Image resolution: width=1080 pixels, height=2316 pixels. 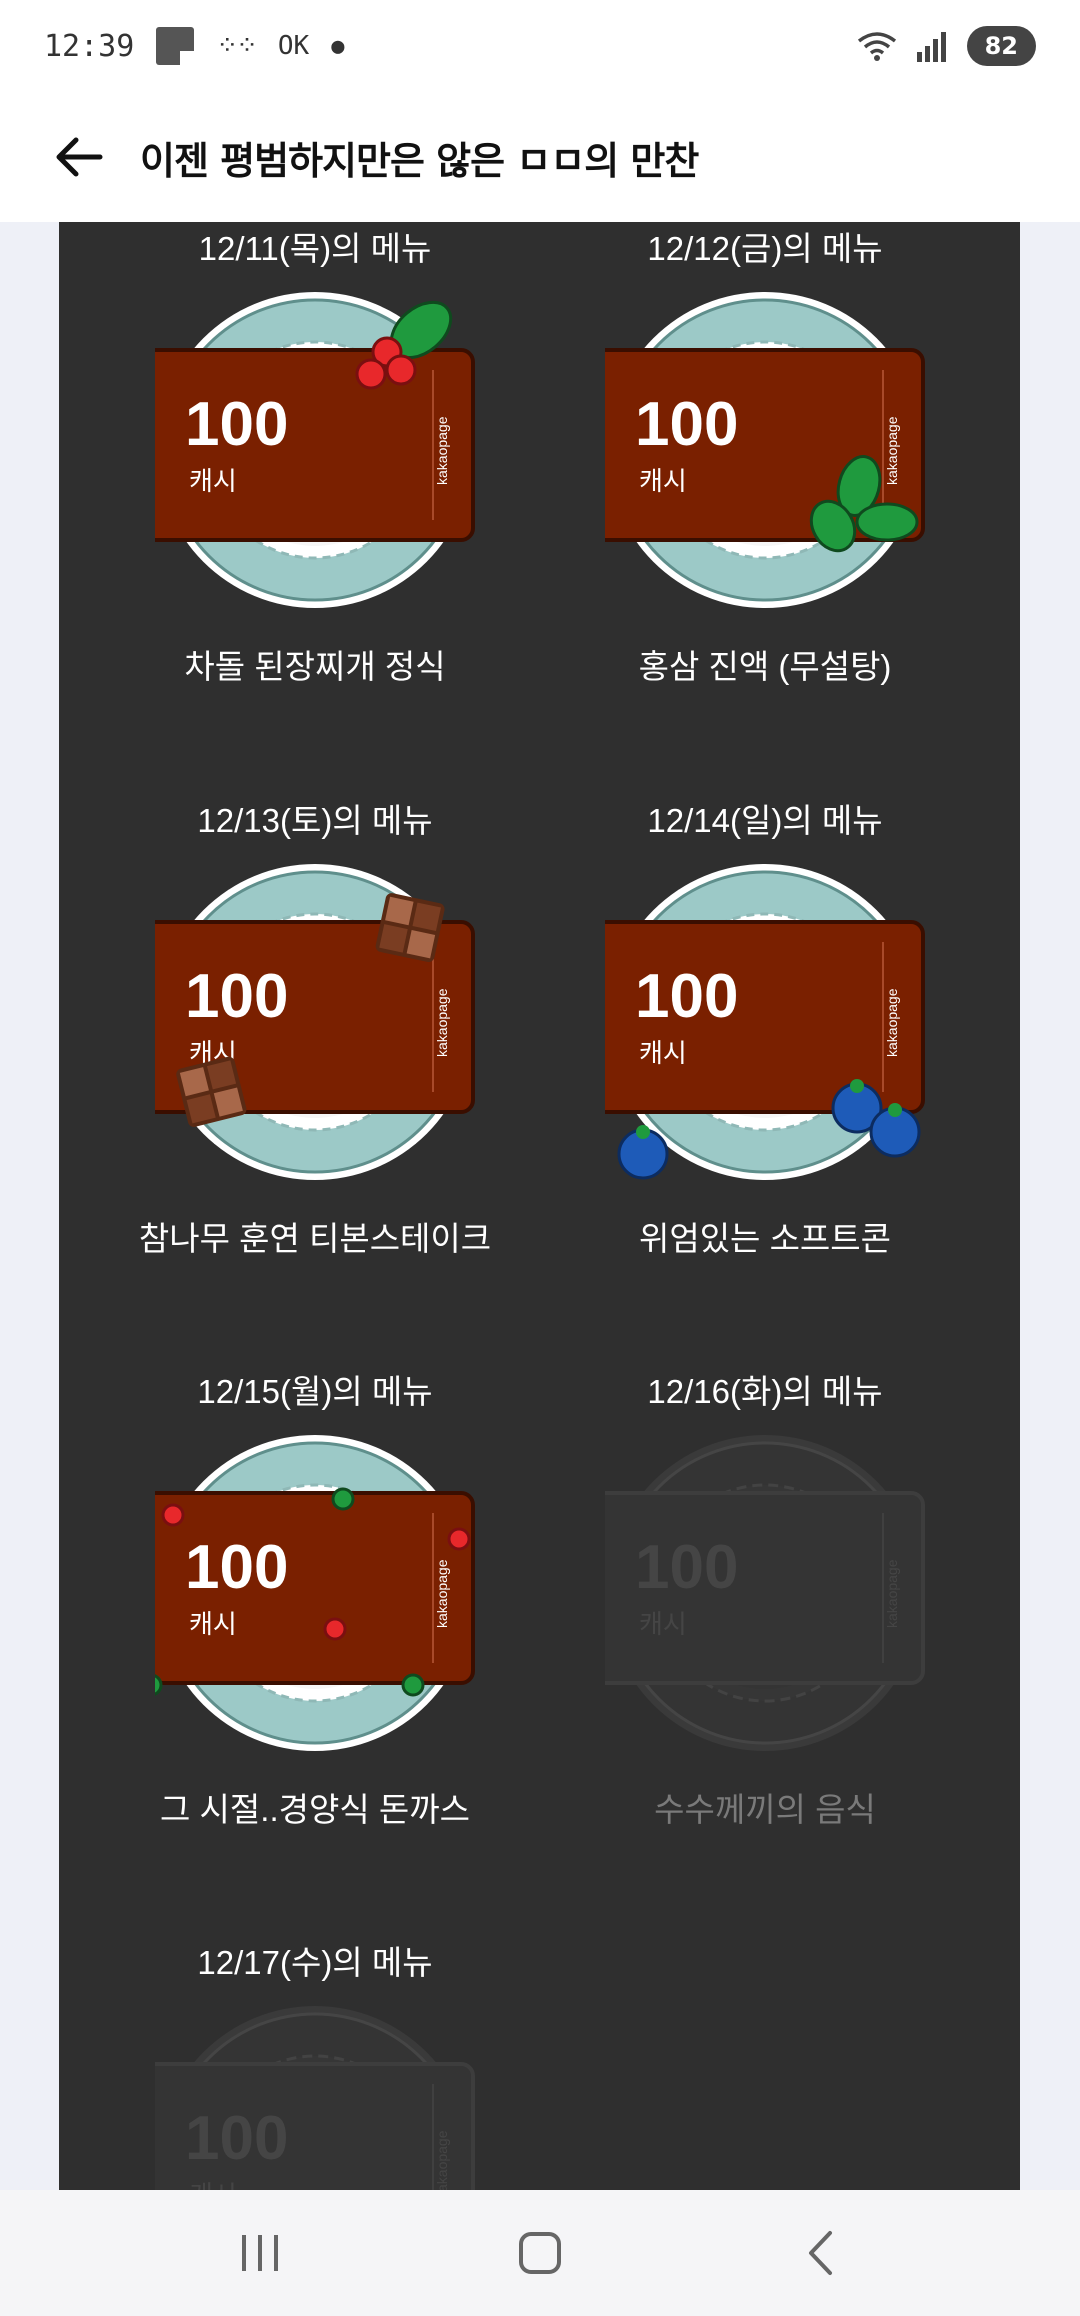 I want to click on app-header: 이젠 평범하지만은 않은 ㅁㅁ의 만찬, so click(x=540, y=157).